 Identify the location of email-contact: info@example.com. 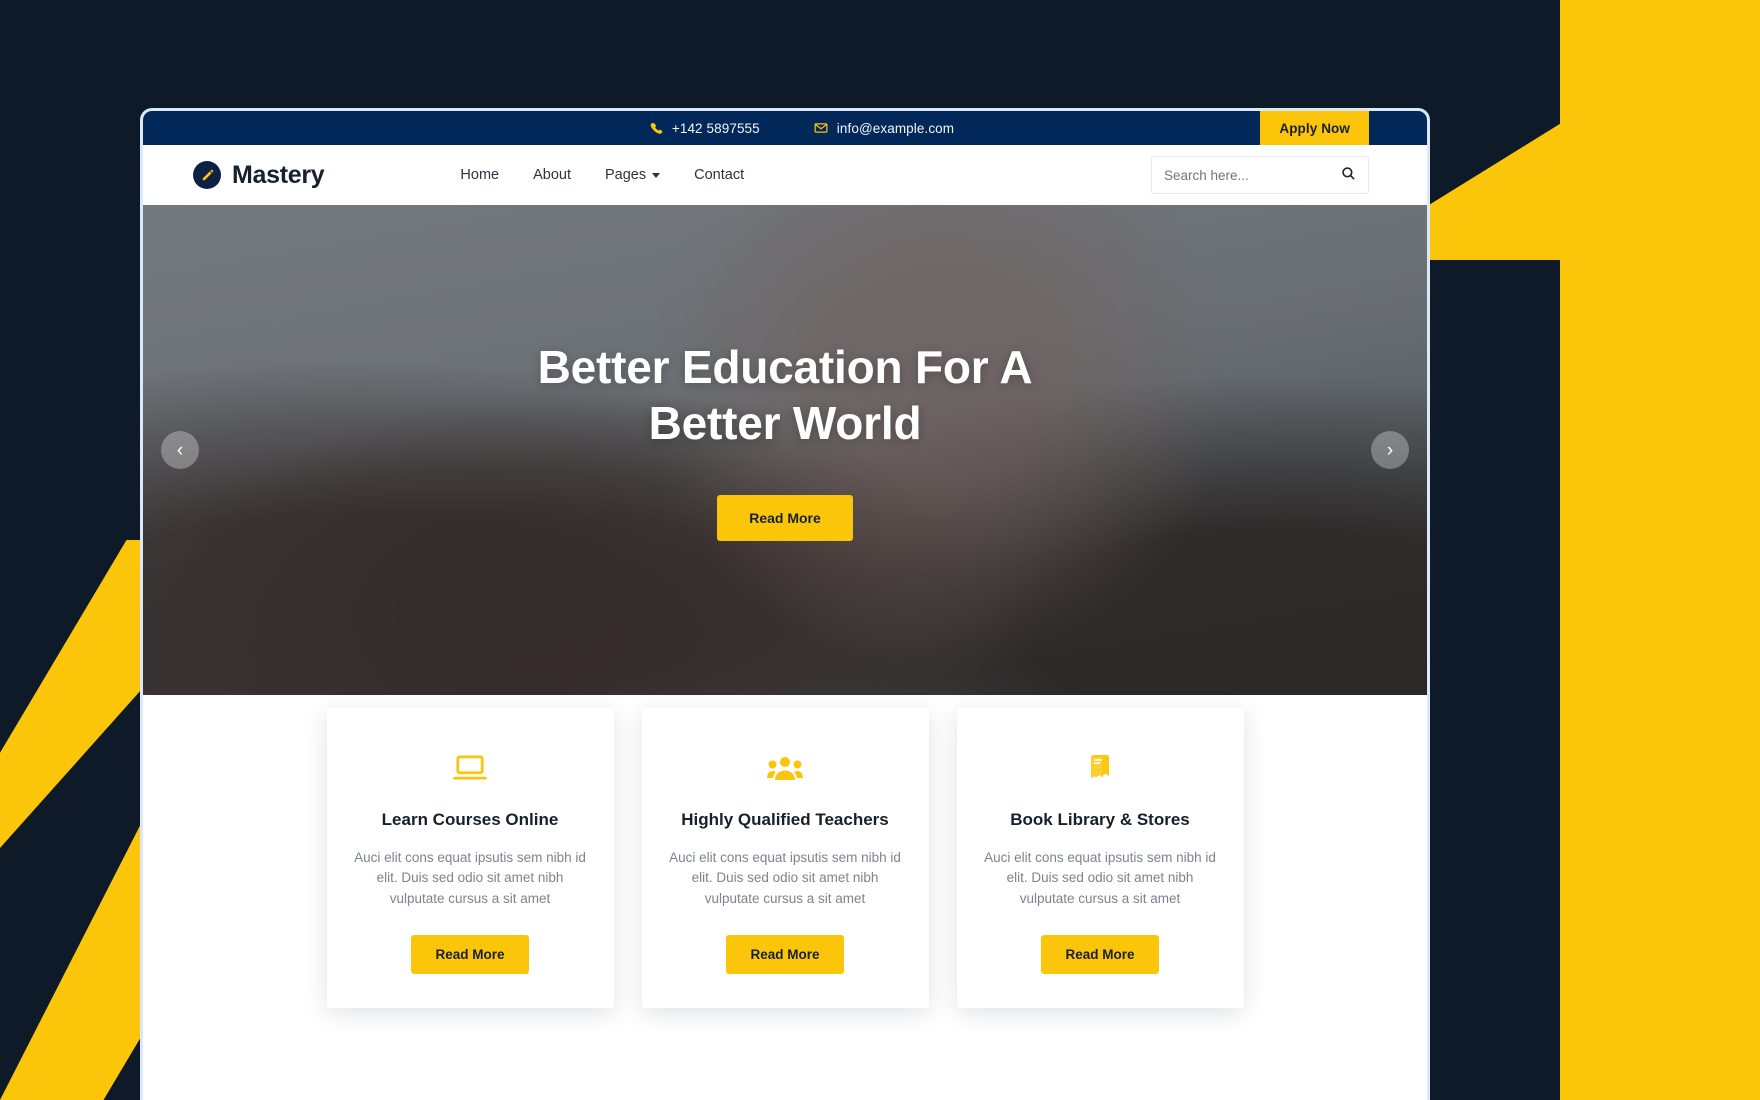
(884, 128).